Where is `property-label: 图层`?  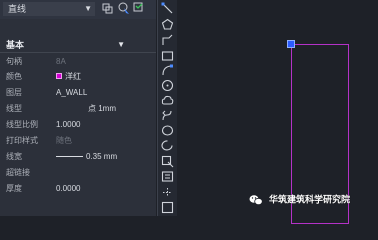
property-label: 图层 is located at coordinates (14, 92).